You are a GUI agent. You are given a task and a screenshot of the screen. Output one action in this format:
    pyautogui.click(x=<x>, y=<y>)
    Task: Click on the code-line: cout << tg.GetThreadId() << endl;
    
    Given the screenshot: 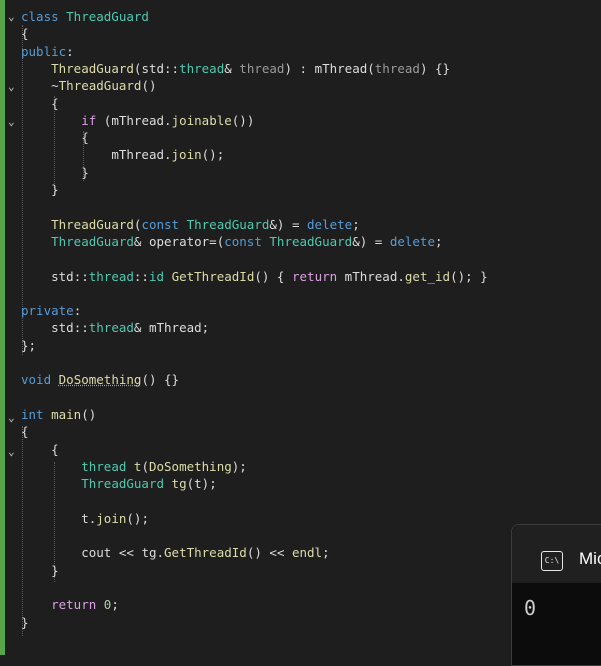 What is the action you would take?
    pyautogui.click(x=175, y=552)
    